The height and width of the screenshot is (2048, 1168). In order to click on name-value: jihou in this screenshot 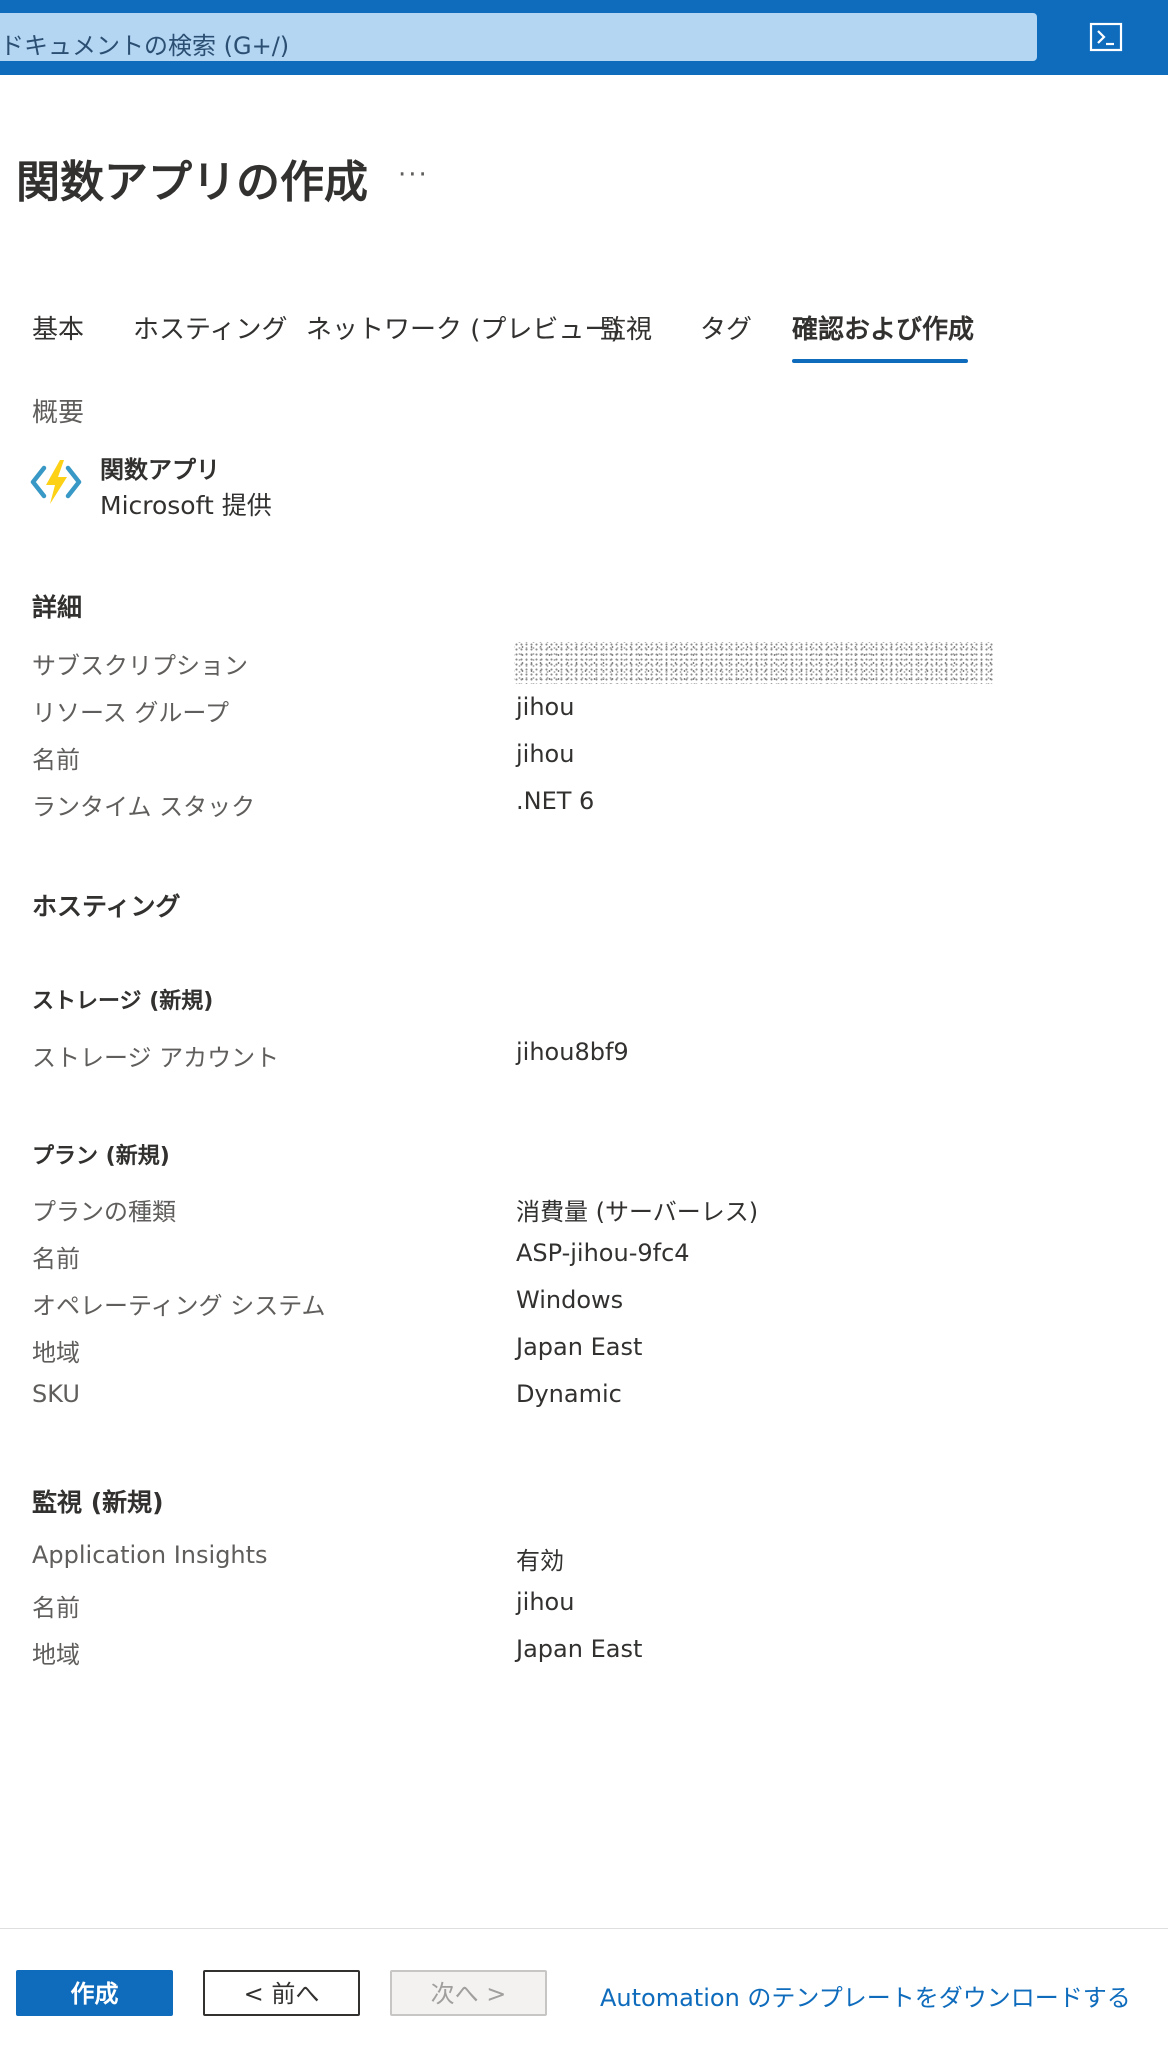, I will do `click(545, 754)`.